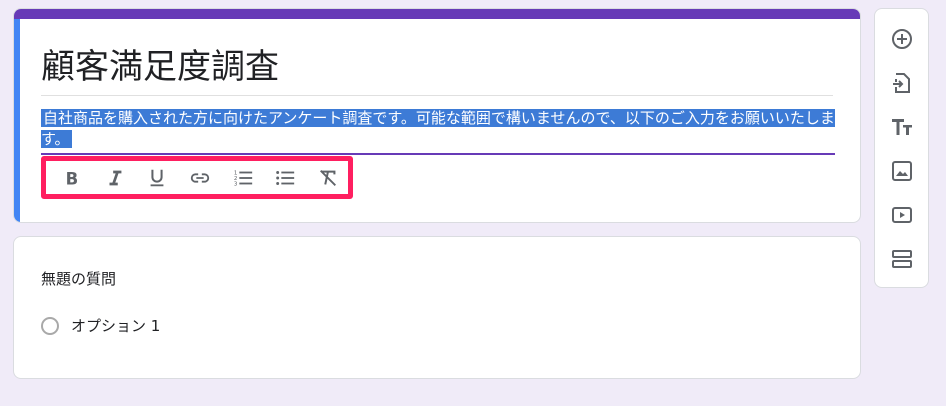 The height and width of the screenshot is (406, 946). I want to click on italic-button, so click(115, 178).